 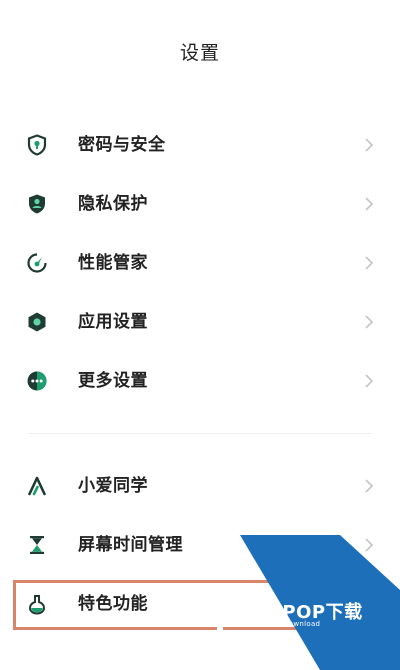 What do you see at coordinates (200, 381) in the screenshot?
I see `settings-item-more-settings: 更多设置` at bounding box center [200, 381].